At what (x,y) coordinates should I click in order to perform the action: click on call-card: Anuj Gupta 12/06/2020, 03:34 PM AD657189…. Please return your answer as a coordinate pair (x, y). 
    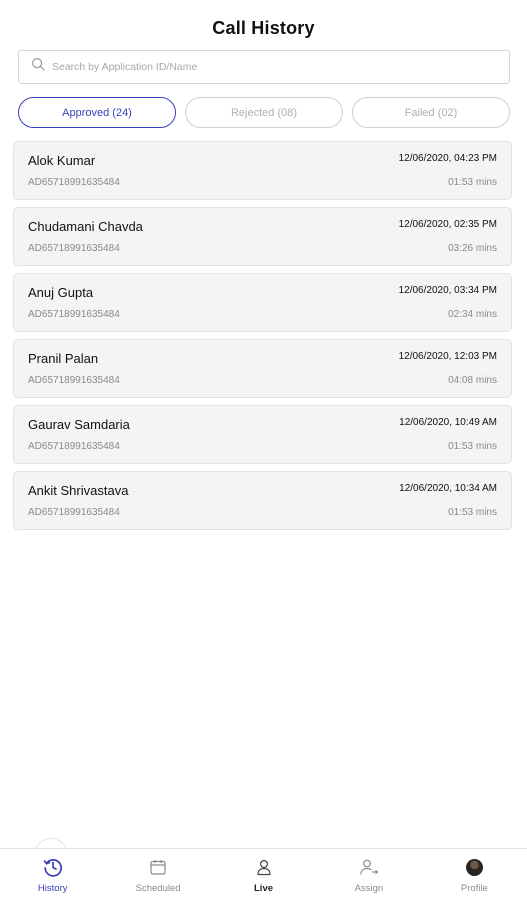
    Looking at the image, I should click on (262, 302).